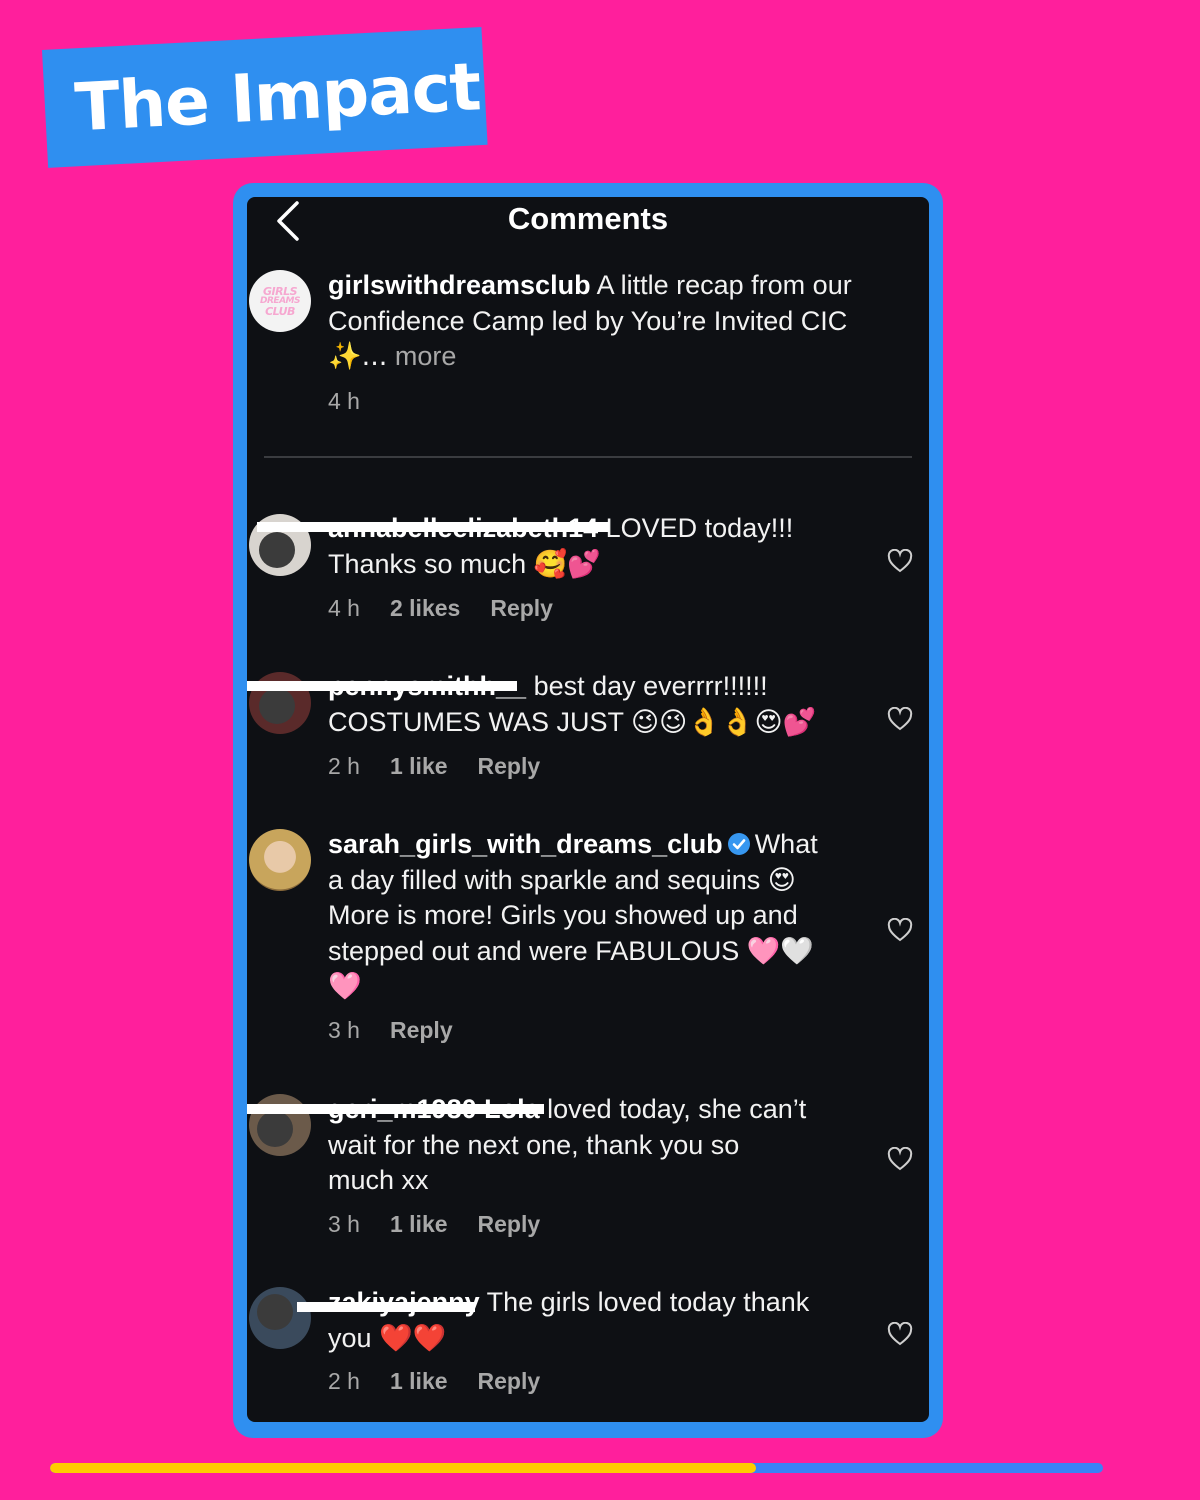 The width and height of the screenshot is (1200, 1500). What do you see at coordinates (786, 844) in the screenshot?
I see `comment-text: What` at bounding box center [786, 844].